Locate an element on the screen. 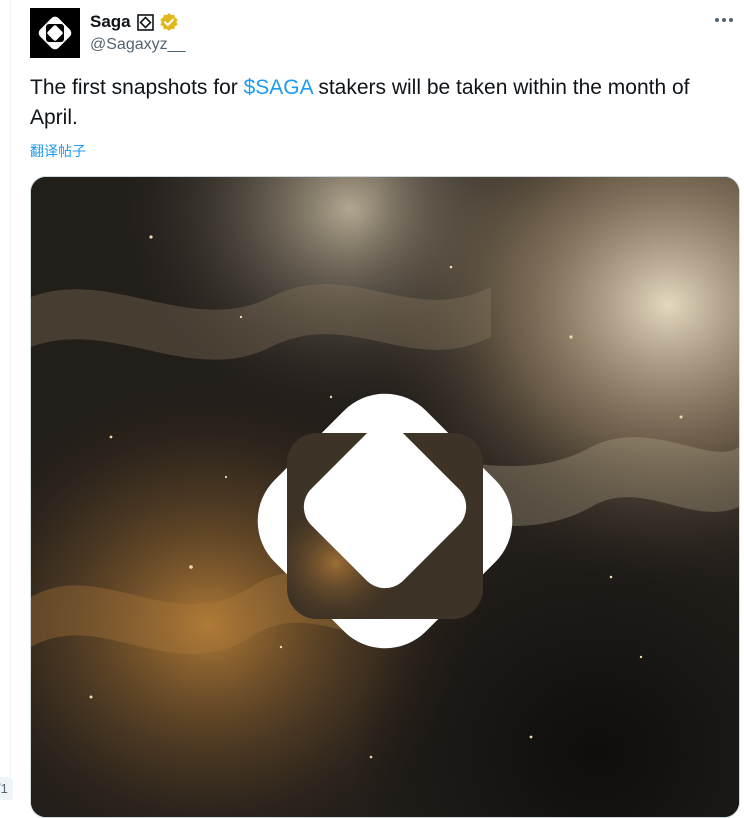  display-name: Saga is located at coordinates (110, 22).